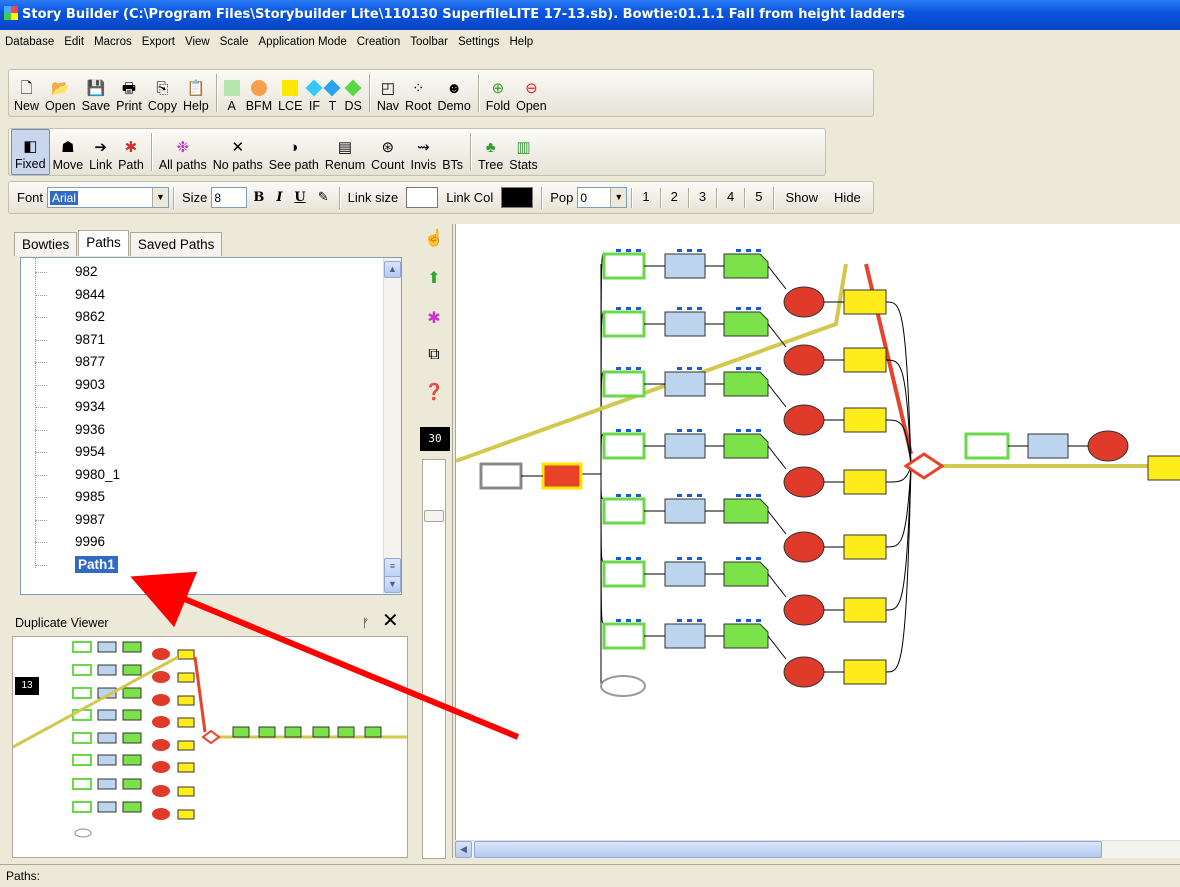 Image resolution: width=1180 pixels, height=887 pixels. Describe the element at coordinates (392, 584) in the screenshot. I see `scroll-down-icon: ▼` at that location.